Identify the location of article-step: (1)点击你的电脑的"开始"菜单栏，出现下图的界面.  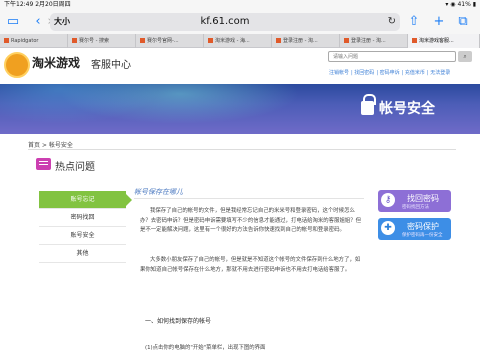
(205, 348).